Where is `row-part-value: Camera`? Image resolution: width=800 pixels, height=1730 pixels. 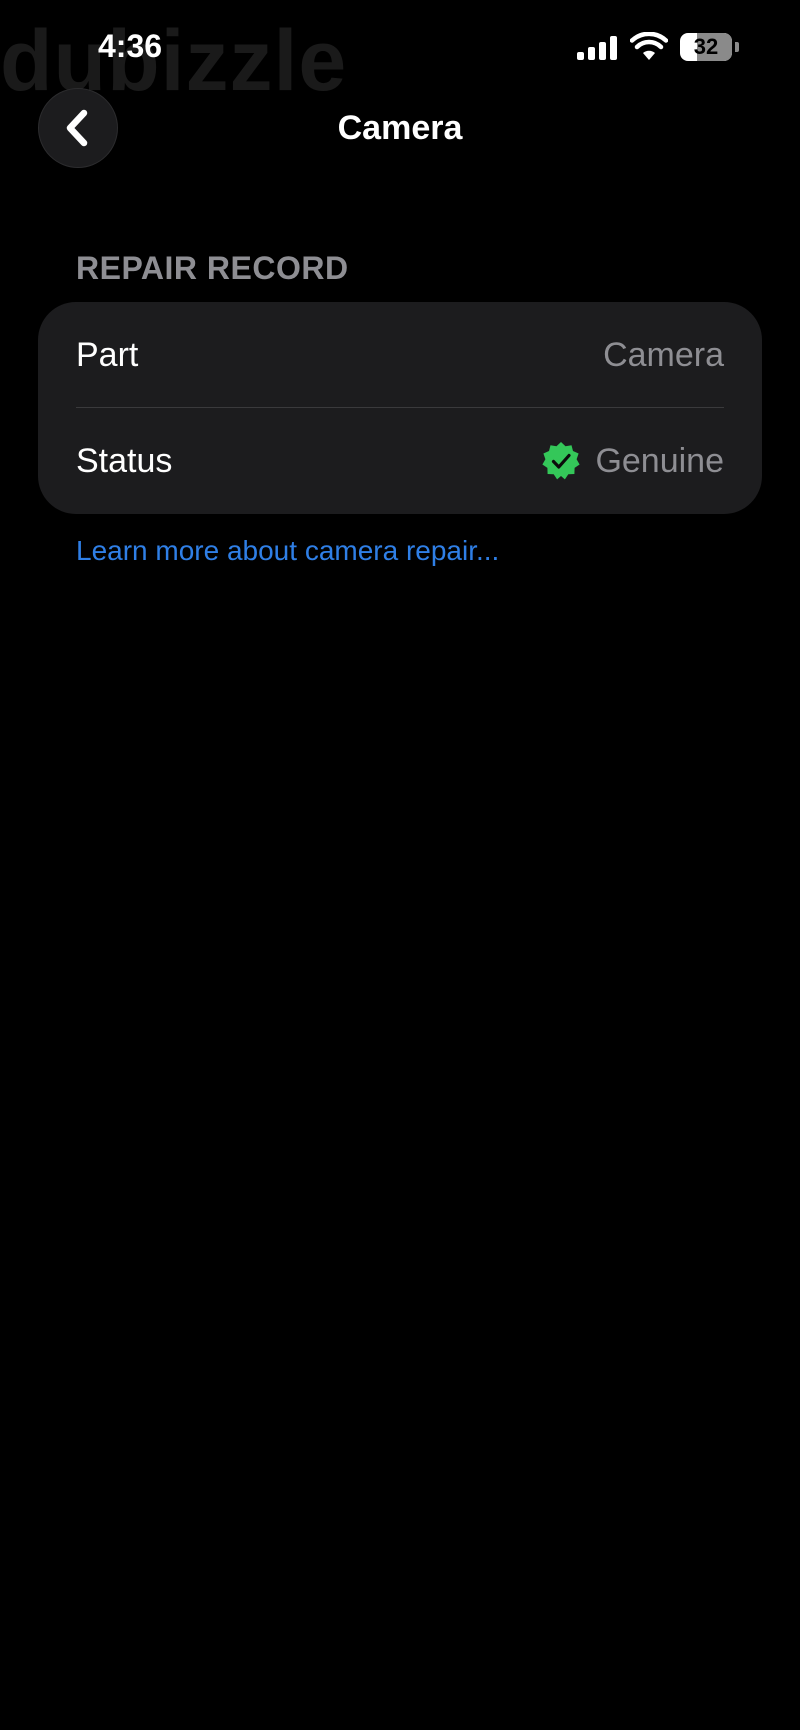
row-part-value: Camera is located at coordinates (663, 354).